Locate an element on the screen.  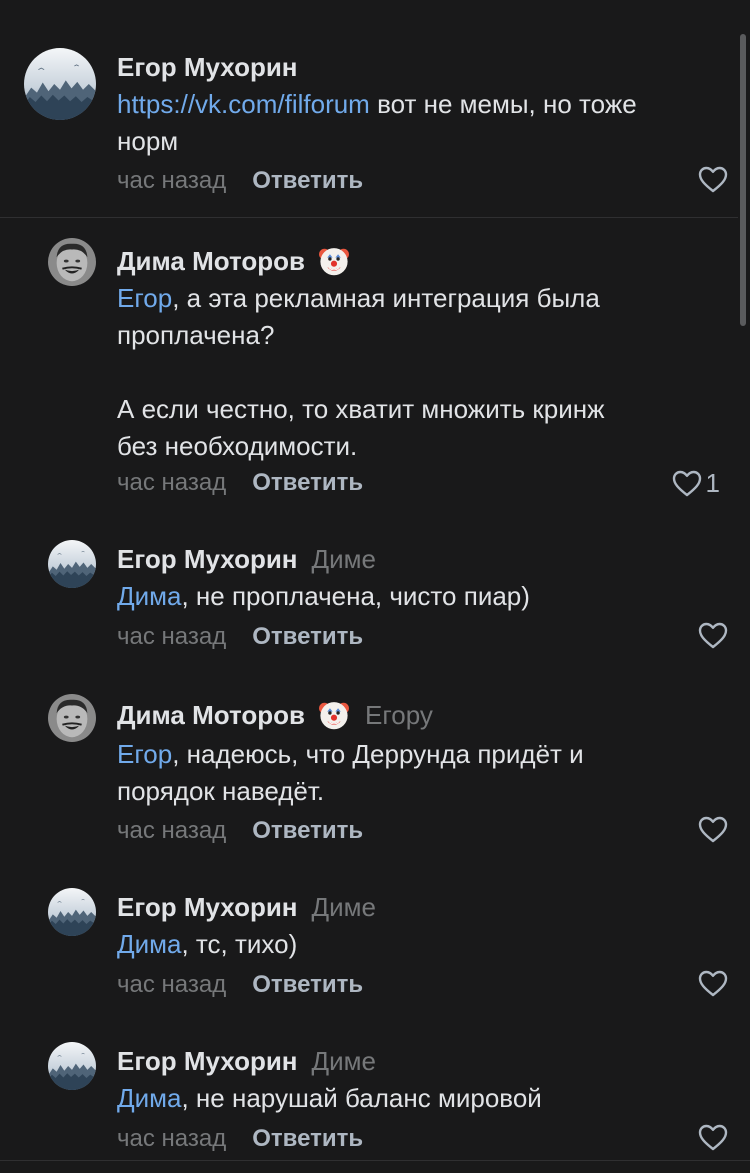
scrollbar is located at coordinates (743, 180).